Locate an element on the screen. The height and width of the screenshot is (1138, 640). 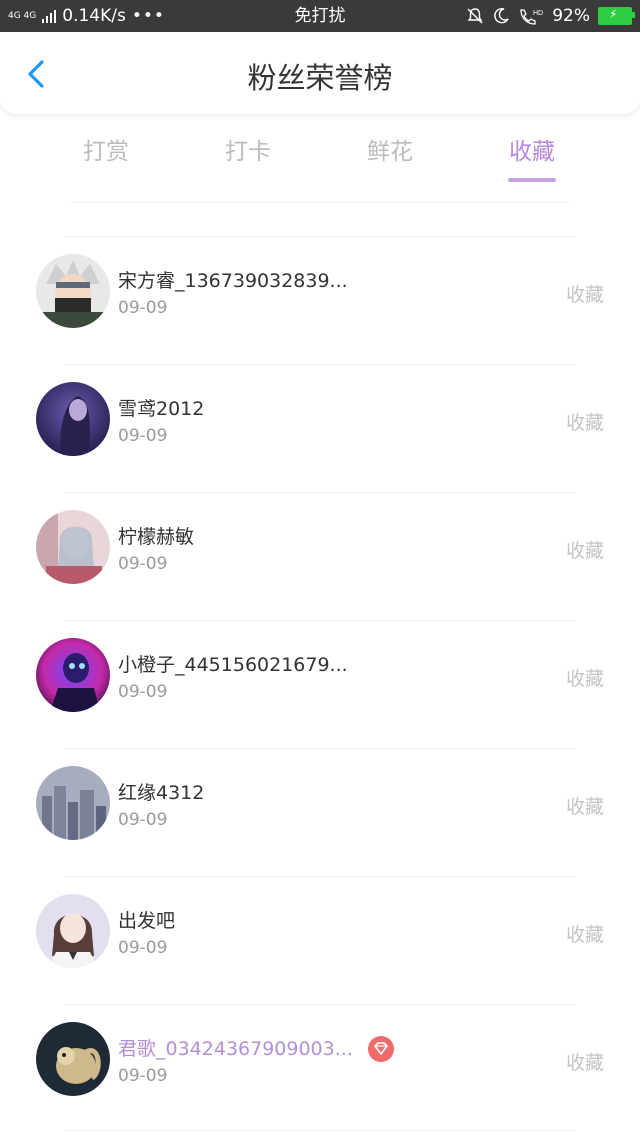
fan-name: 红缘4312 is located at coordinates (161, 791).